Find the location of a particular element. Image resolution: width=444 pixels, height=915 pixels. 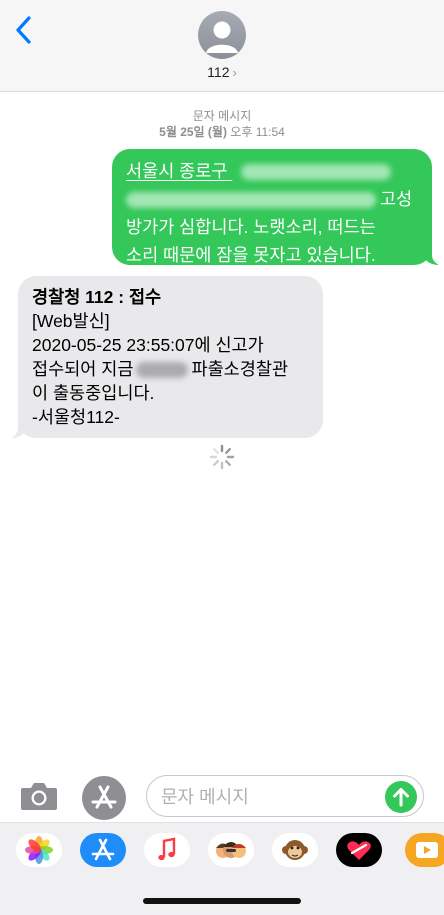

camera-button is located at coordinates (39, 796).